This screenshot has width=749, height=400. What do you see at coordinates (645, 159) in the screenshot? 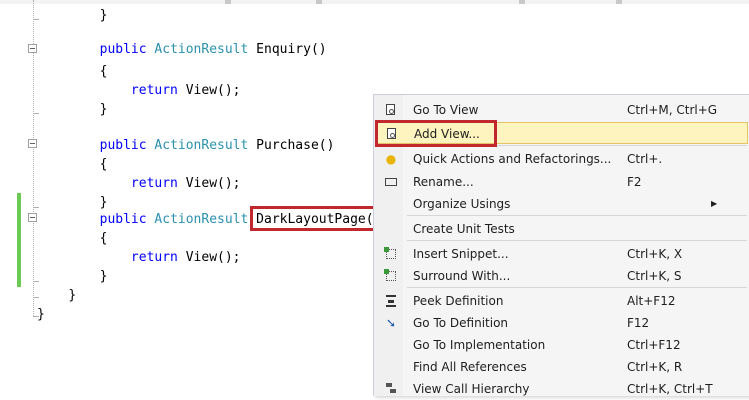
I see `menu-item-shortcut: Ctrl+.` at bounding box center [645, 159].